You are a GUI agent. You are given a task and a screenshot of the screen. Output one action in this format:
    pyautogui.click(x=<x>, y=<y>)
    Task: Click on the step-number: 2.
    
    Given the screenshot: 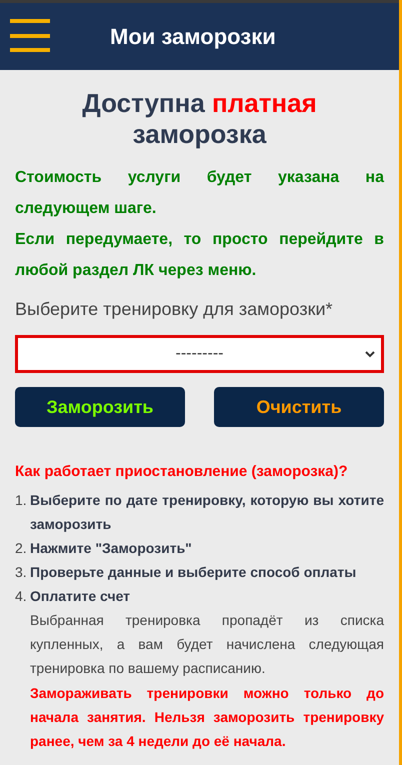 What is the action you would take?
    pyautogui.click(x=21, y=548)
    